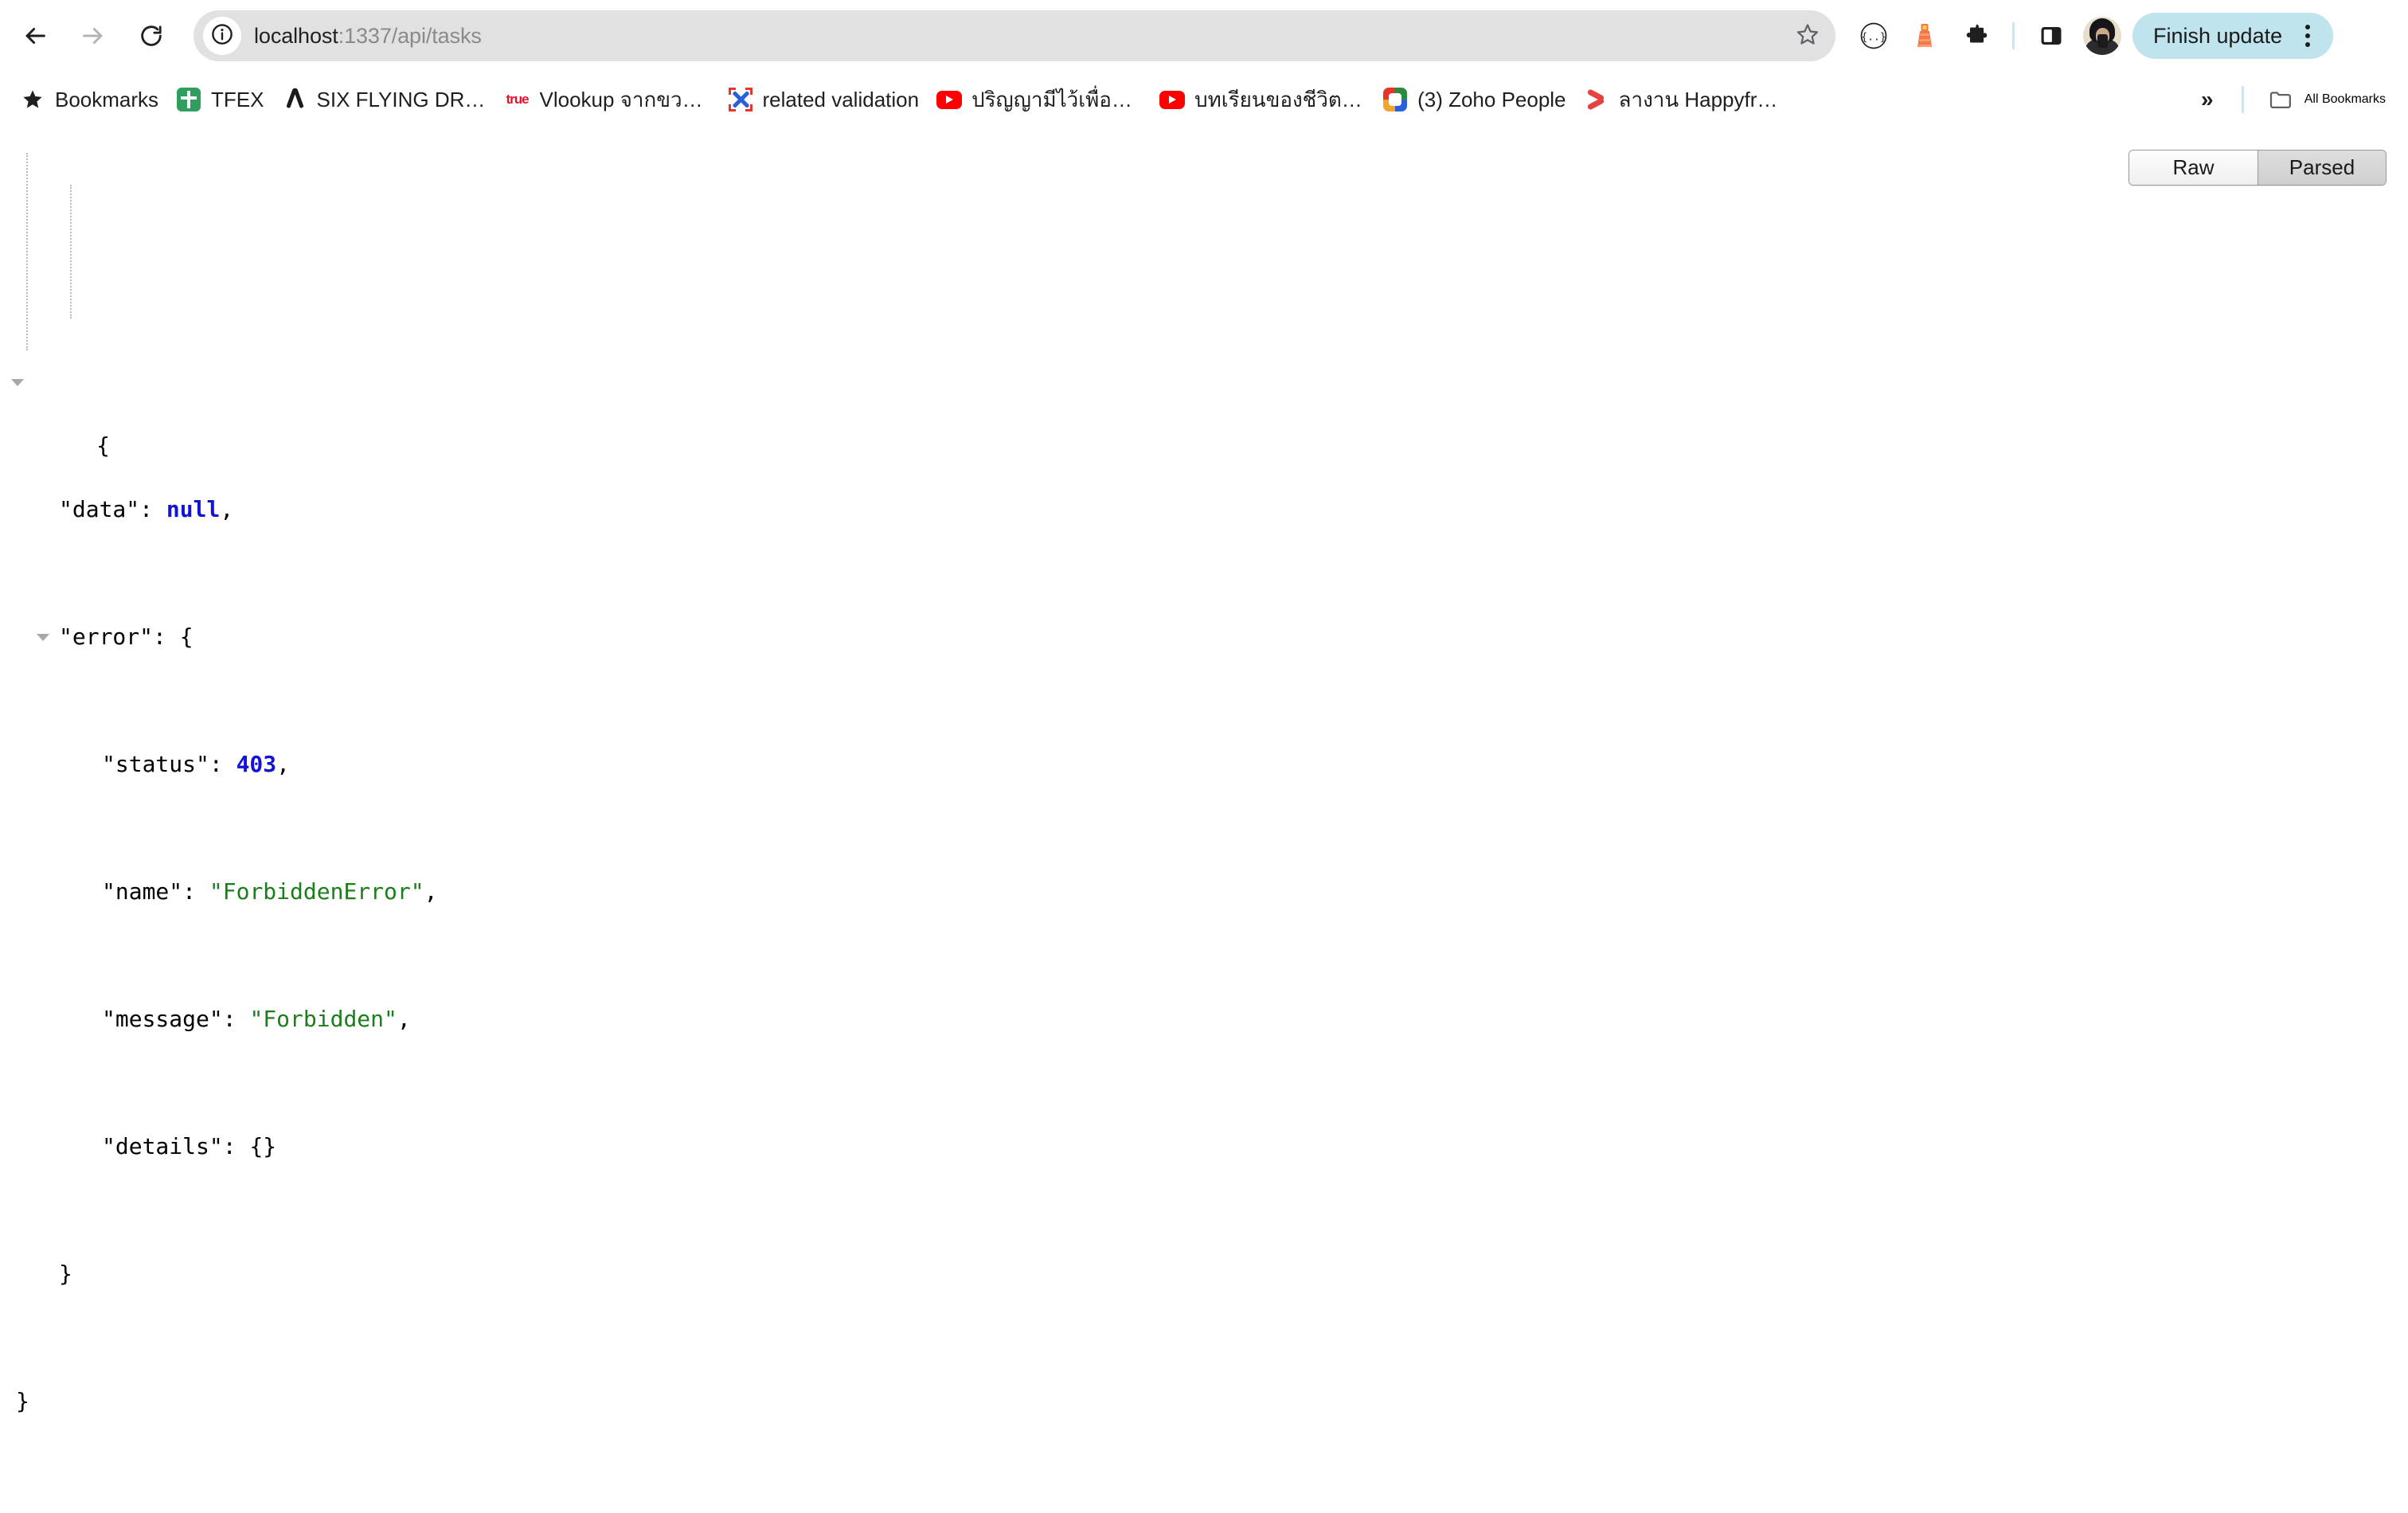  What do you see at coordinates (2102, 41) in the screenshot?
I see `avatar-phone` at bounding box center [2102, 41].